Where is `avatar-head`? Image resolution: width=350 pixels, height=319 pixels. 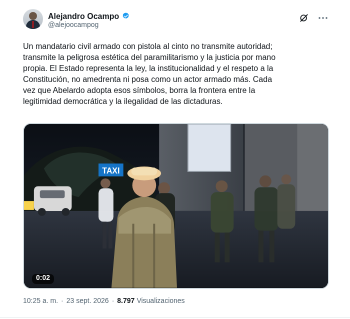
avatar-head is located at coordinates (33, 16).